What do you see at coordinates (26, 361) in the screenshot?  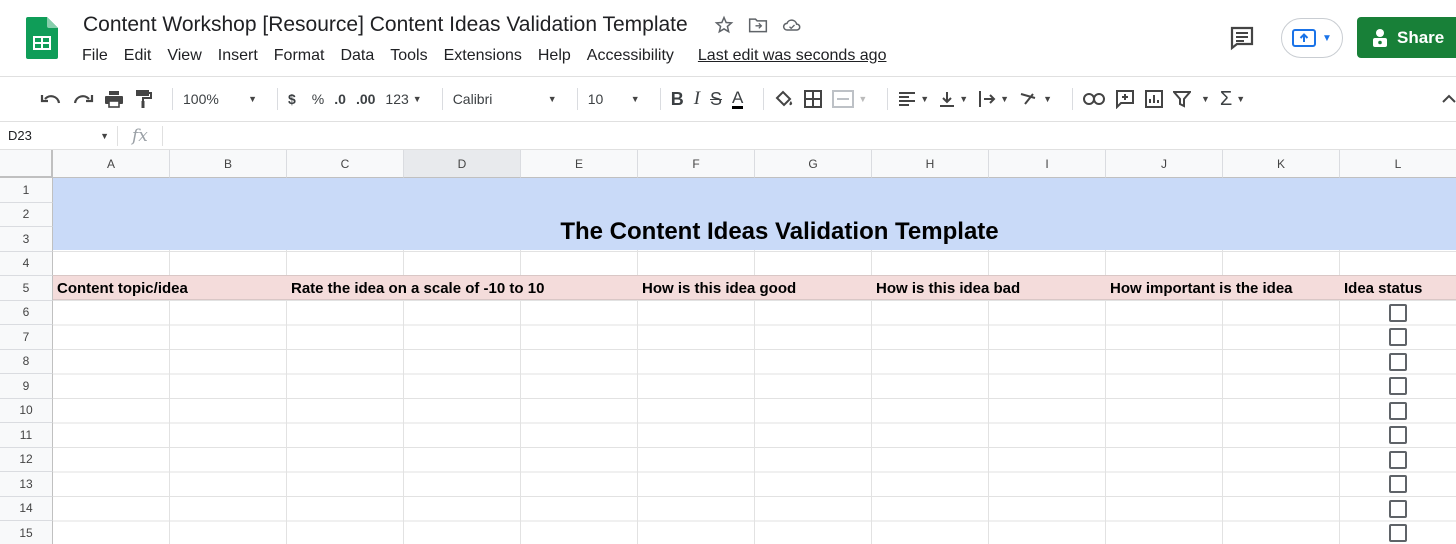 I see `row-header-8: 8` at bounding box center [26, 361].